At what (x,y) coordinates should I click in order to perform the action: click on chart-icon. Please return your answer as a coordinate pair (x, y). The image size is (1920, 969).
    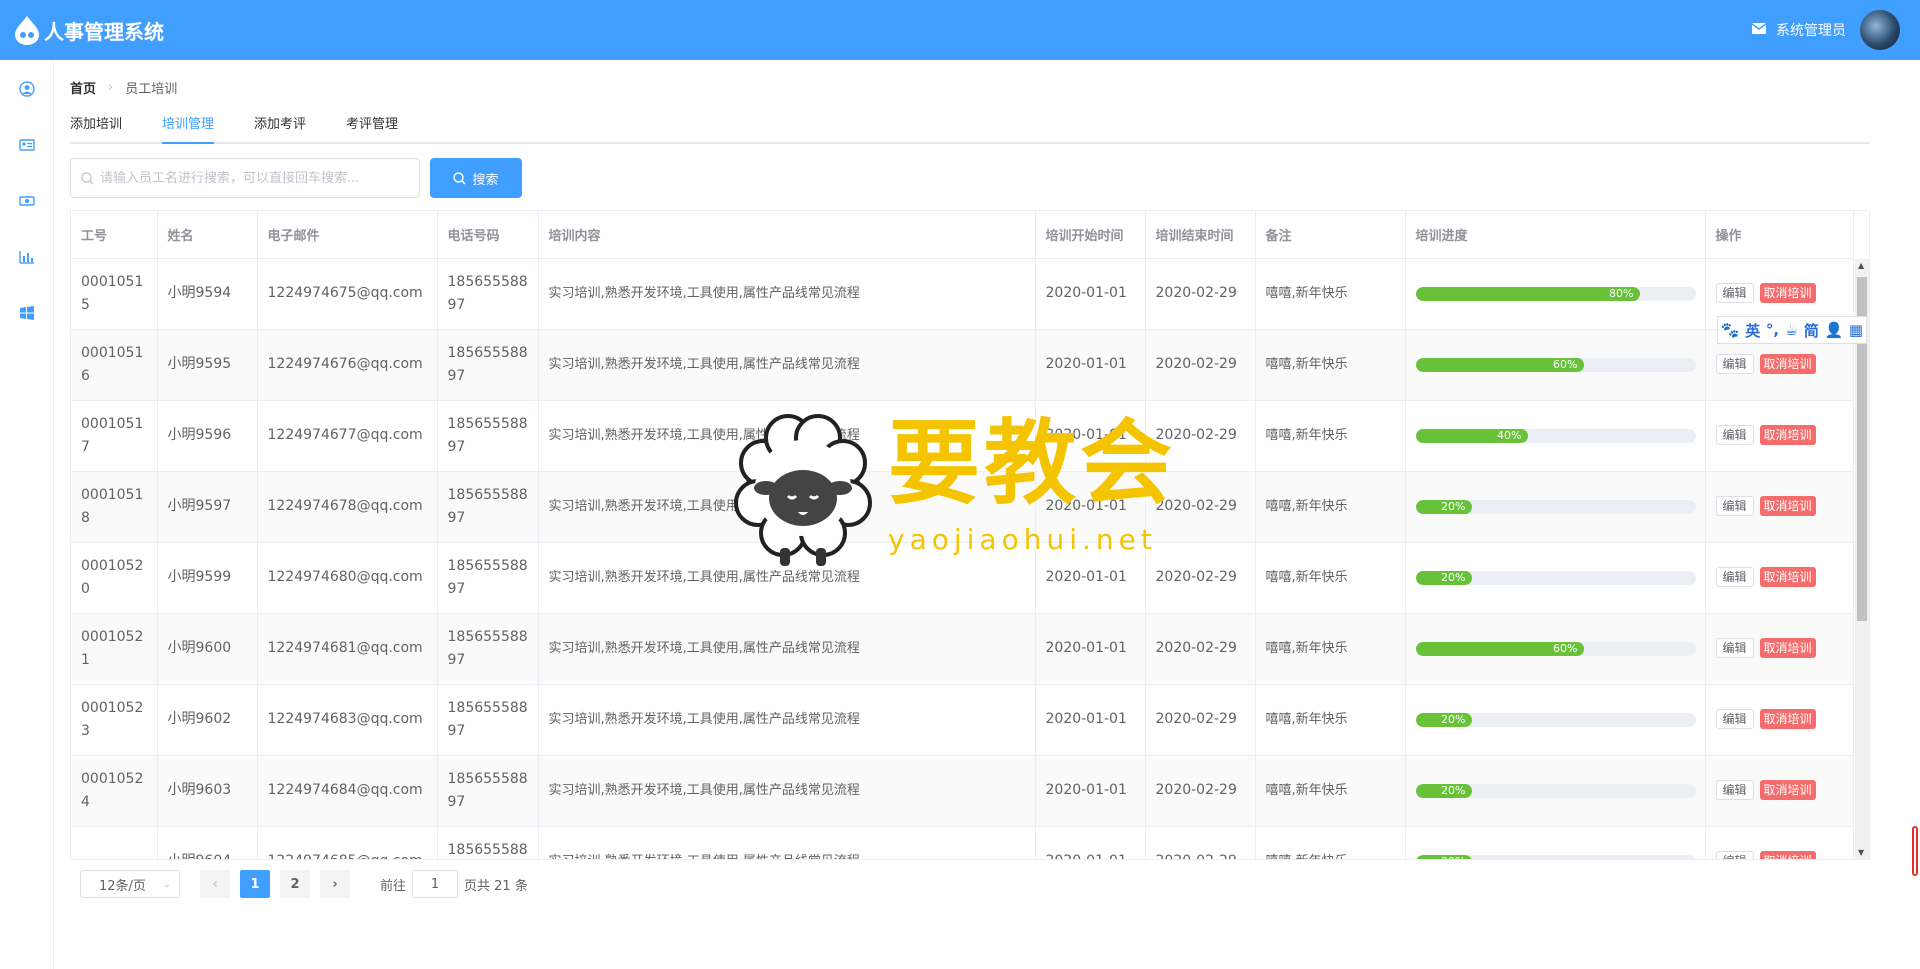
    Looking at the image, I should click on (27, 257).